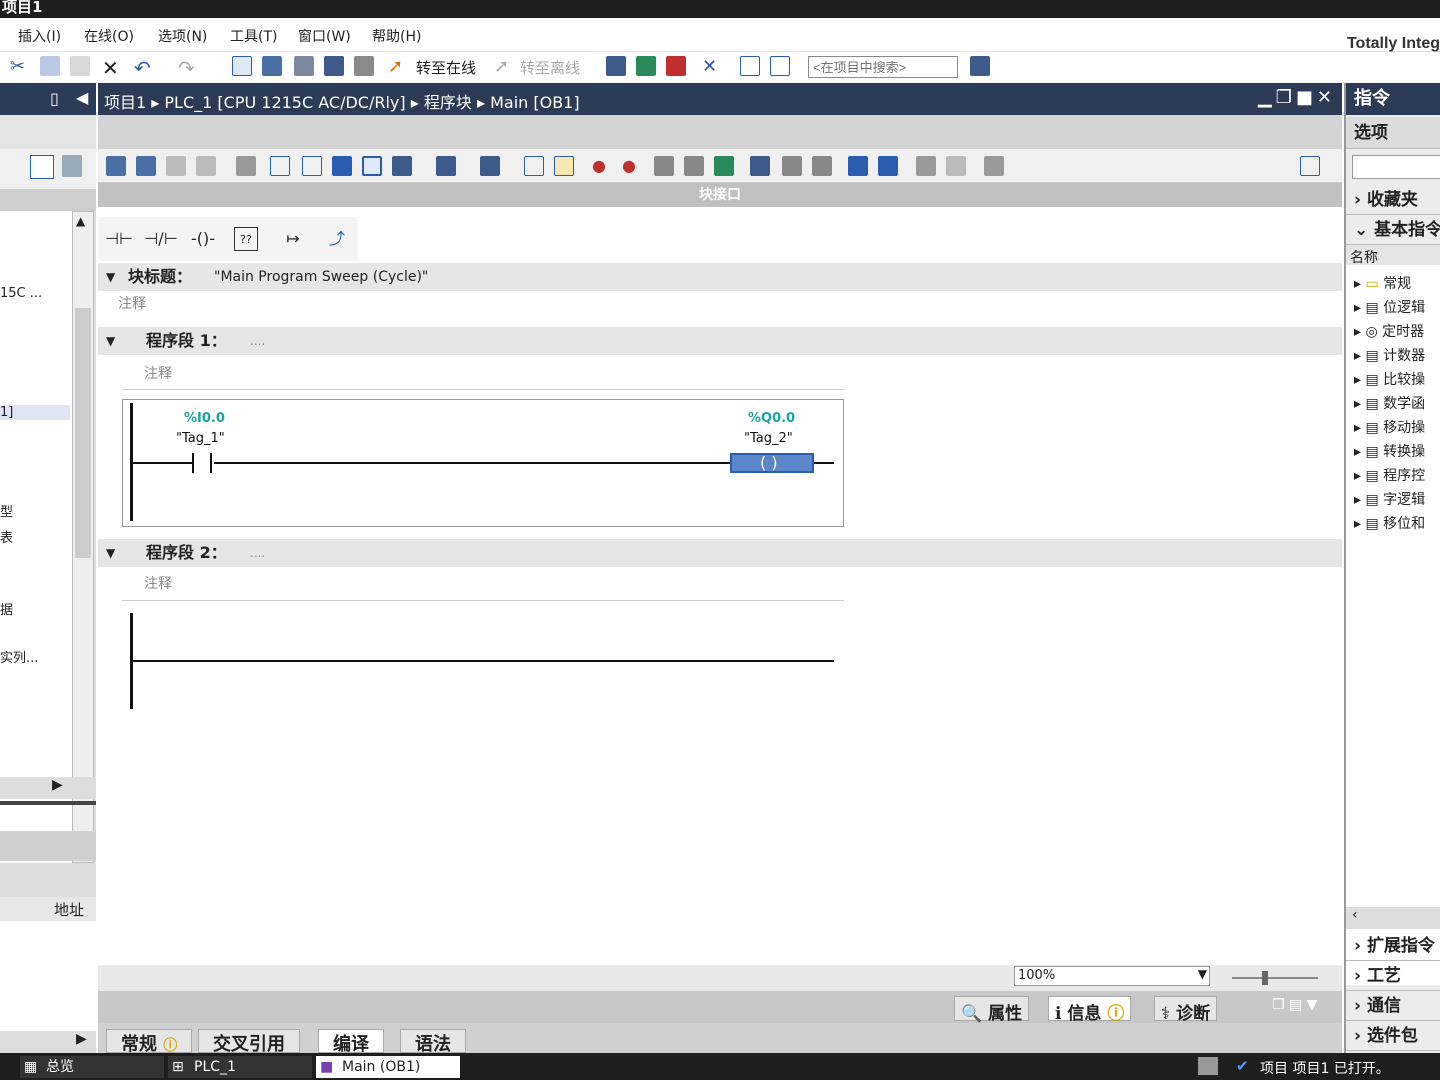 This screenshot has height=1080, width=1440. Describe the element at coordinates (1389, 355) in the screenshot. I see `instruction-group-counters: ▸ ▤ 计数器` at that location.